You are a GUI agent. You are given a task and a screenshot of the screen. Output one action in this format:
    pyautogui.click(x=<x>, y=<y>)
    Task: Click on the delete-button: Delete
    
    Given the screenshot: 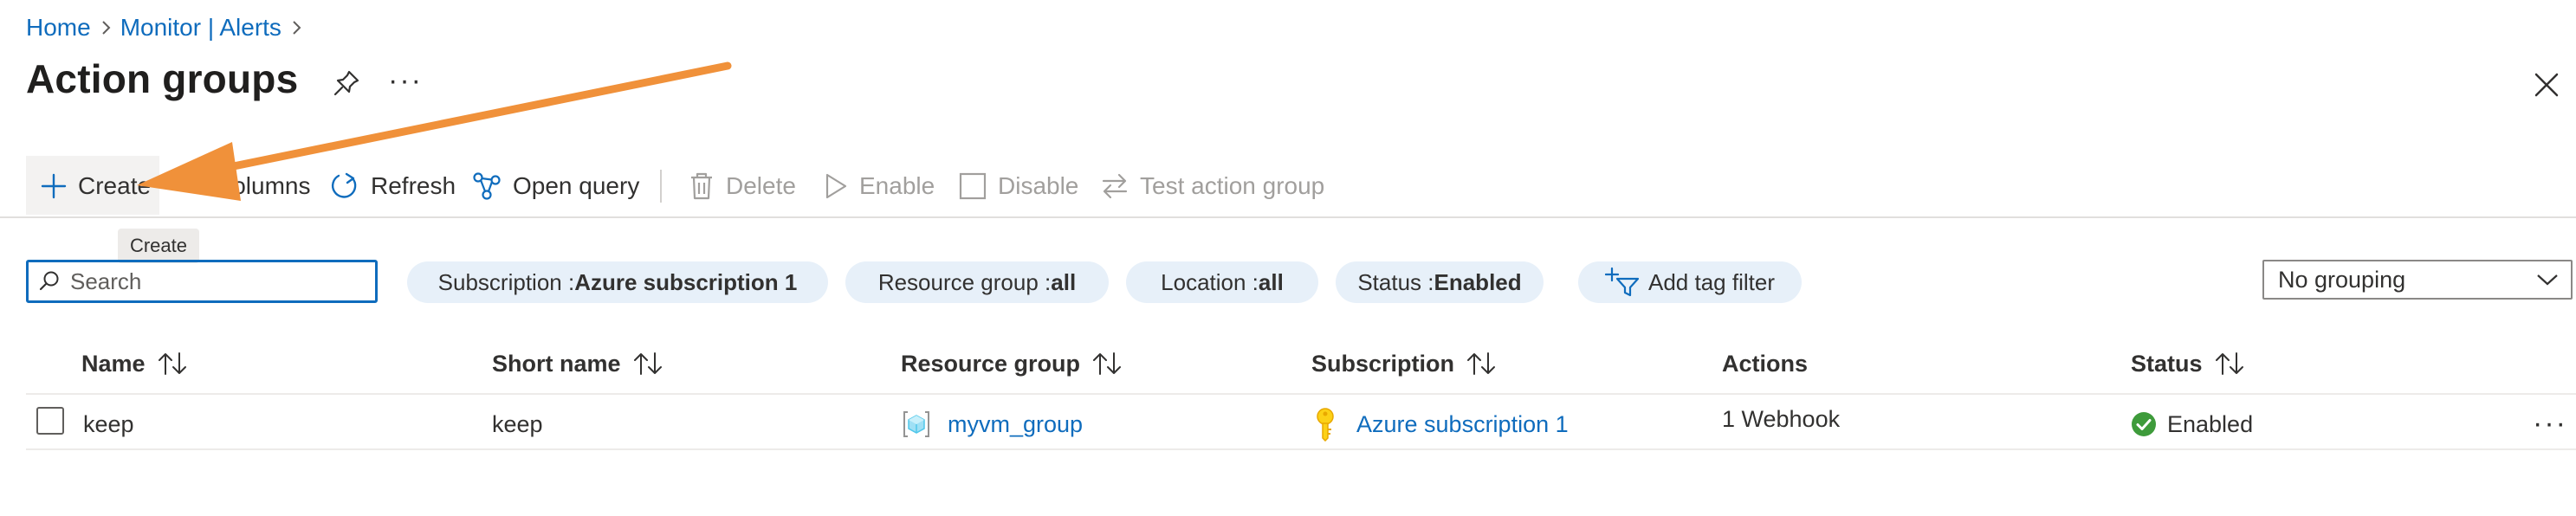 What is the action you would take?
    pyautogui.click(x=742, y=186)
    